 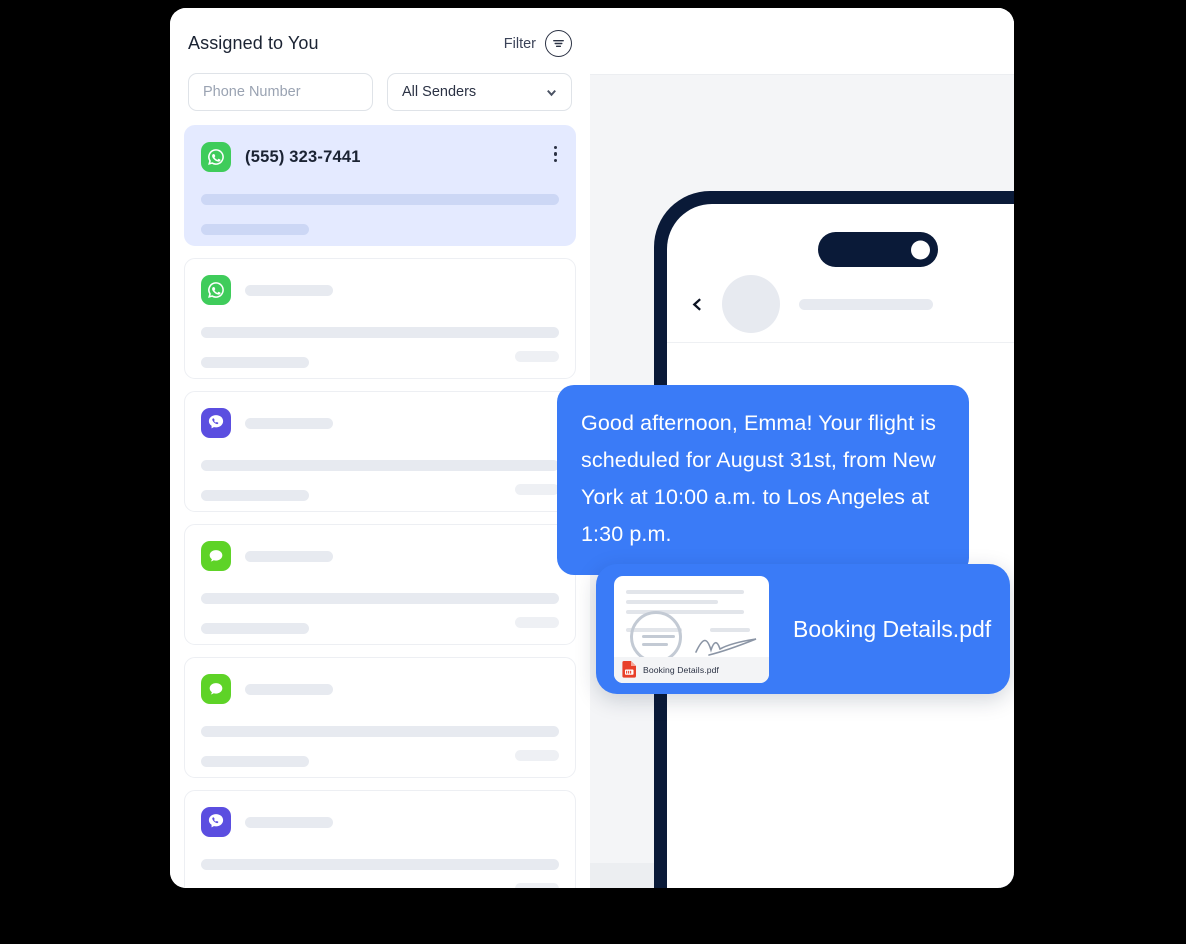 I want to click on more-vertical-icon, so click(x=555, y=154).